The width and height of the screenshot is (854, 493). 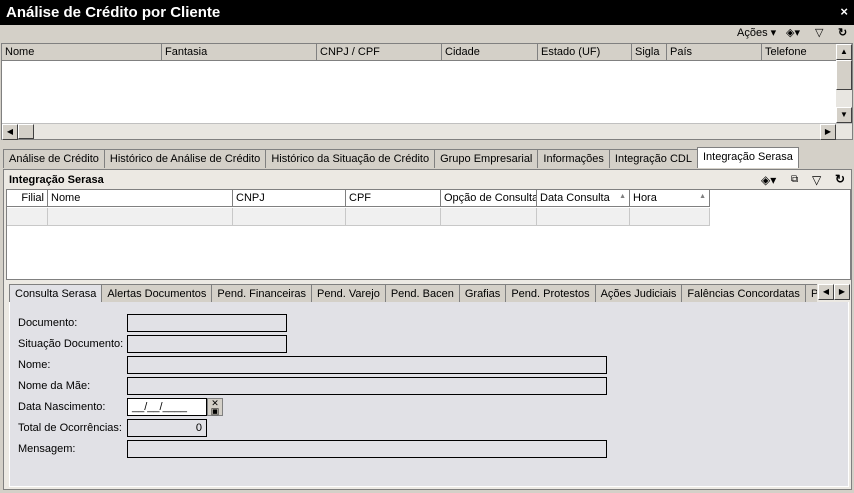 I want to click on documento-label: Documento:, so click(x=48, y=323).